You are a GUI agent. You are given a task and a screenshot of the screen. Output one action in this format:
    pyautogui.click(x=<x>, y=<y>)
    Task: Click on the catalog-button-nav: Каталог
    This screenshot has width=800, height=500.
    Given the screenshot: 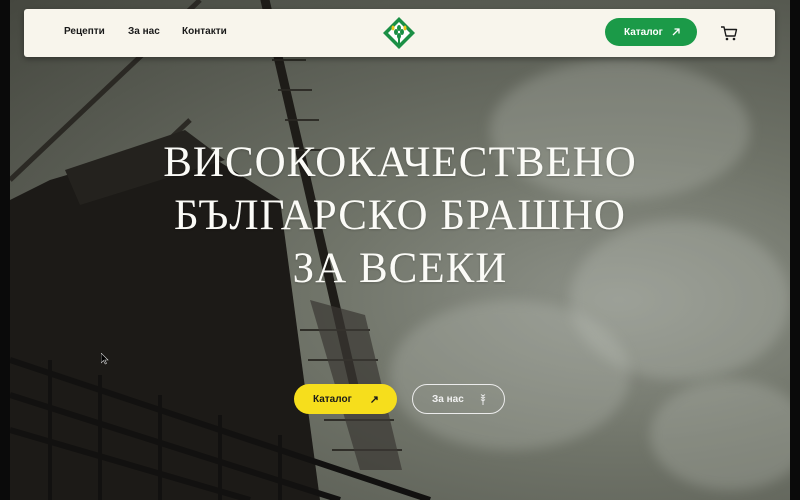 What is the action you would take?
    pyautogui.click(x=651, y=32)
    